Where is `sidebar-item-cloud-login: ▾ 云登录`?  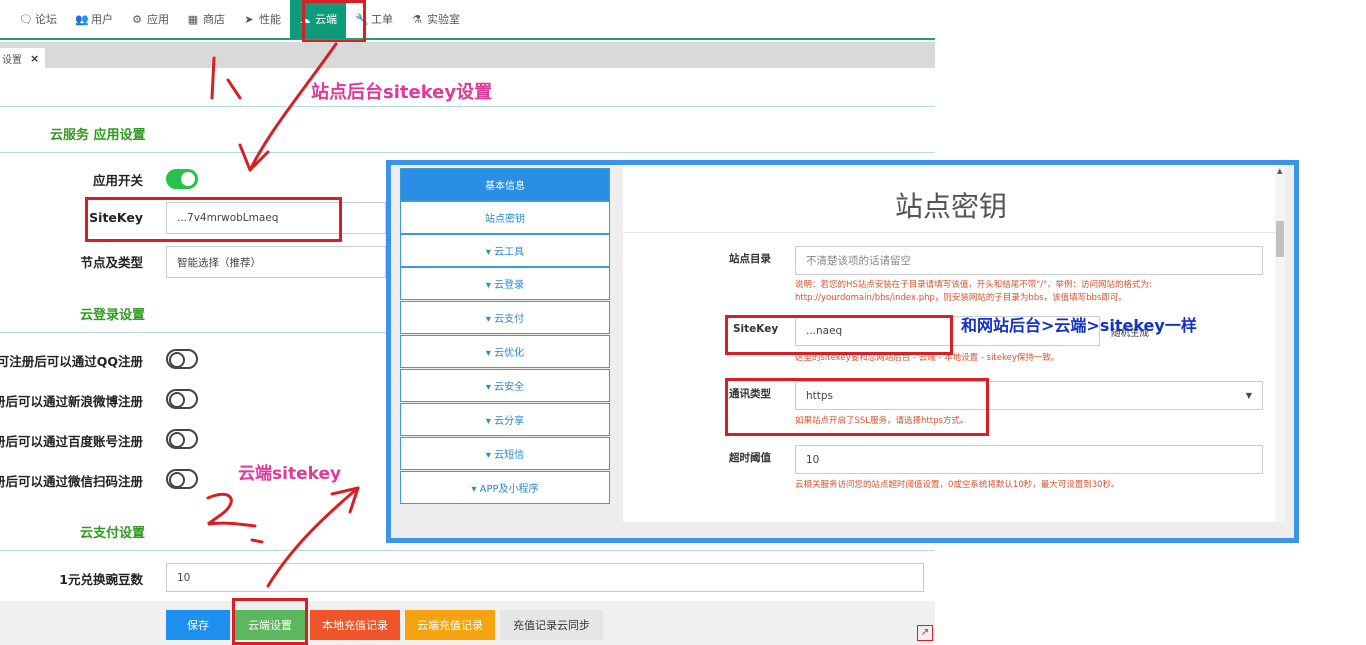
sidebar-item-cloud-login: ▾ 云登录 is located at coordinates (505, 283).